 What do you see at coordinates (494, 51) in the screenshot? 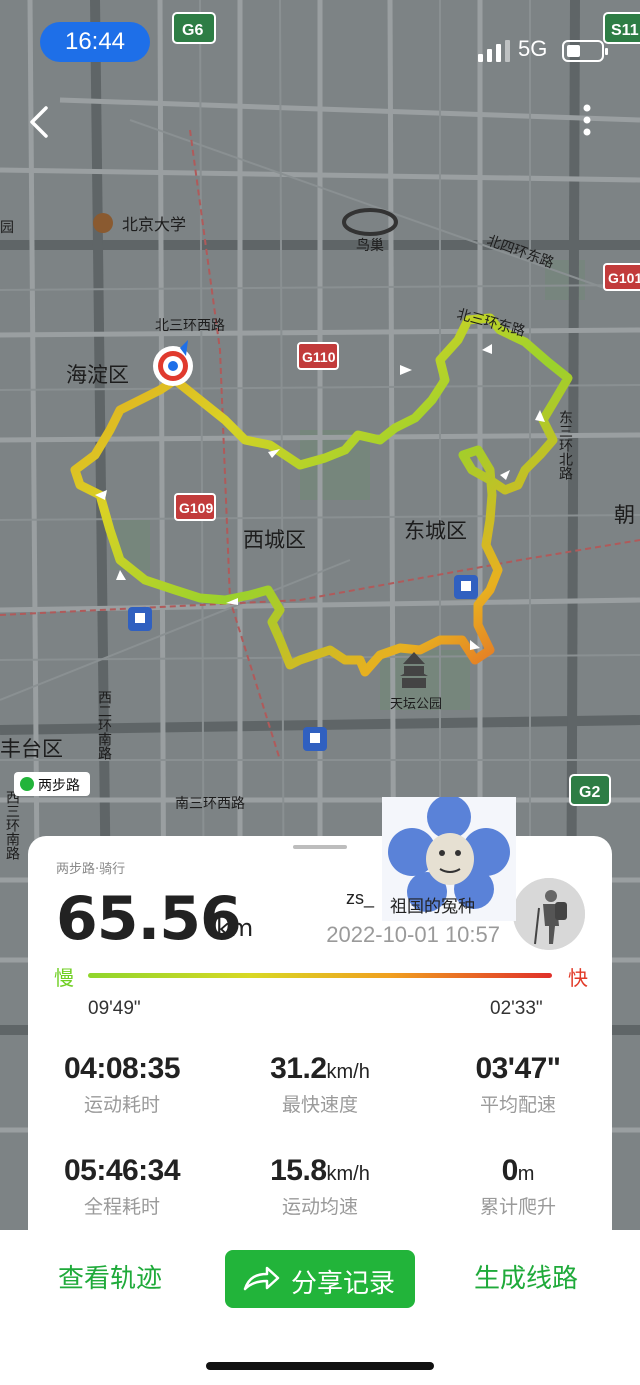
I see `signal-icon` at bounding box center [494, 51].